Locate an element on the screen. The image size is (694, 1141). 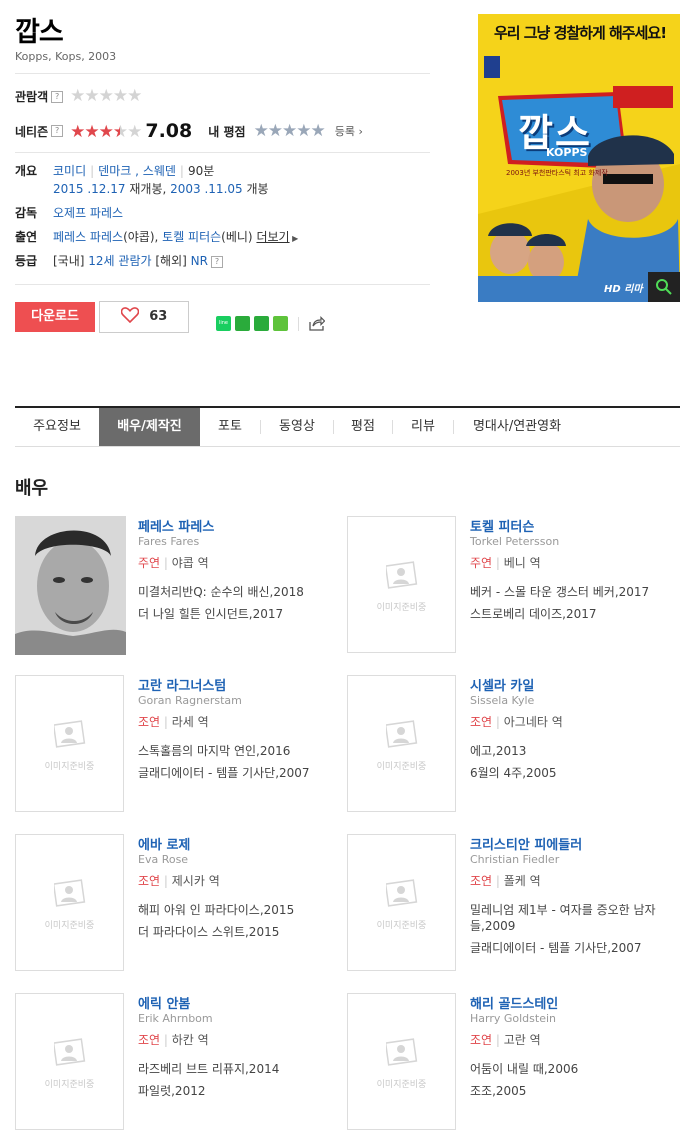
line-share-icon: line is located at coordinates (223, 323).